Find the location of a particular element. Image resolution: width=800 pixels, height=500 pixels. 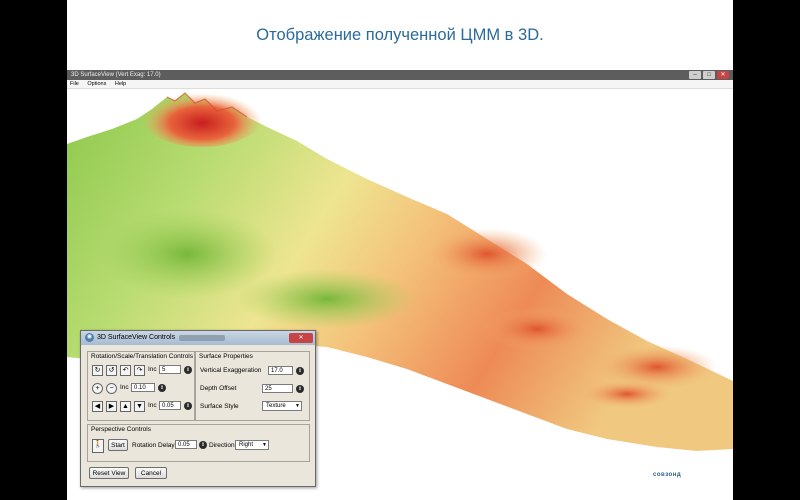

vertical-exaggeration-spinner: ⇕ is located at coordinates (300, 371).